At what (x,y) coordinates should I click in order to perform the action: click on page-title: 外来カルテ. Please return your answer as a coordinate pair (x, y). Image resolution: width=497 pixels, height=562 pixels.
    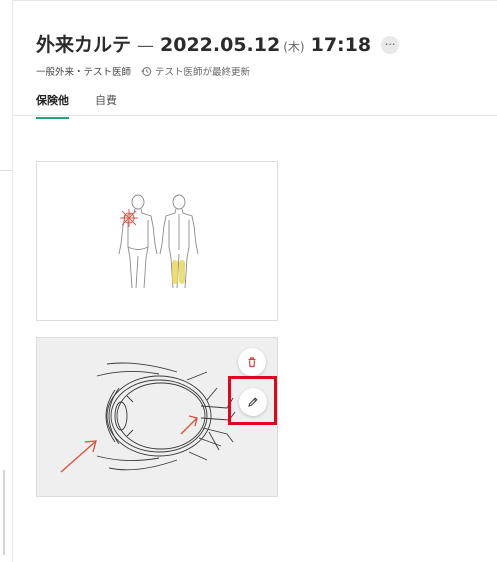
    Looking at the image, I should click on (84, 45).